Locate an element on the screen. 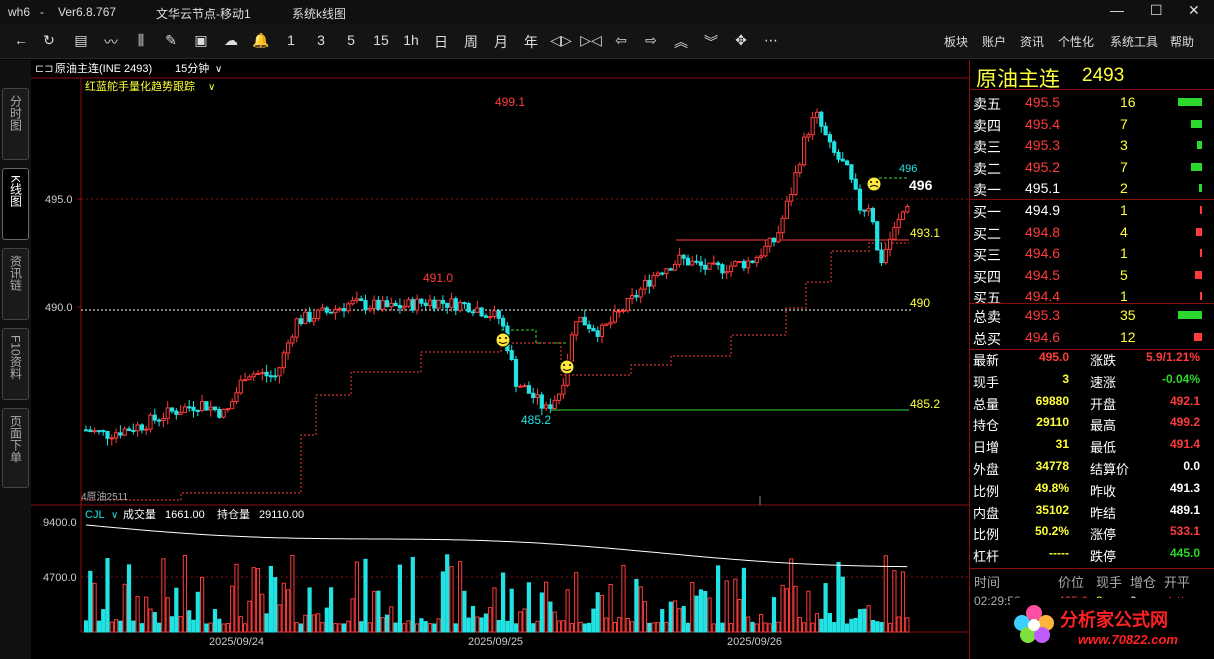 The height and width of the screenshot is (659, 1214). volume-tick-high: 9400.0 is located at coordinates (60, 523).